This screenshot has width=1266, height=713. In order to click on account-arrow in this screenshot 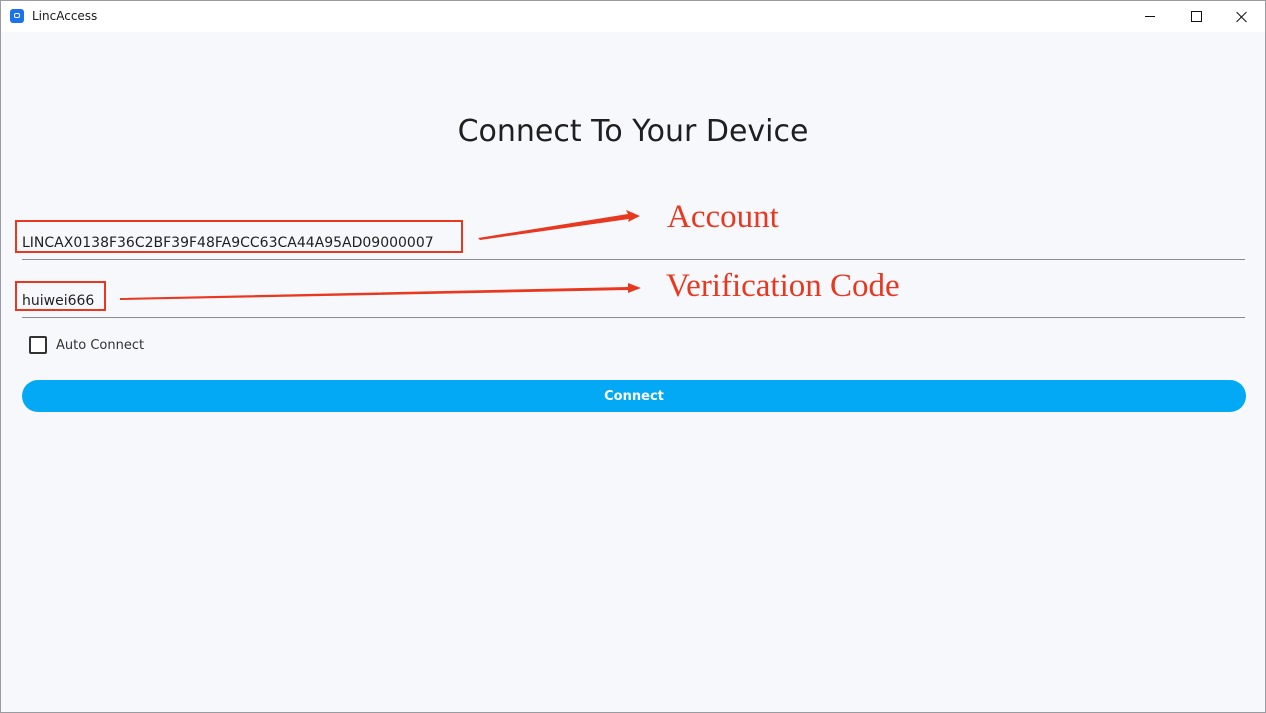, I will do `click(559, 225)`.